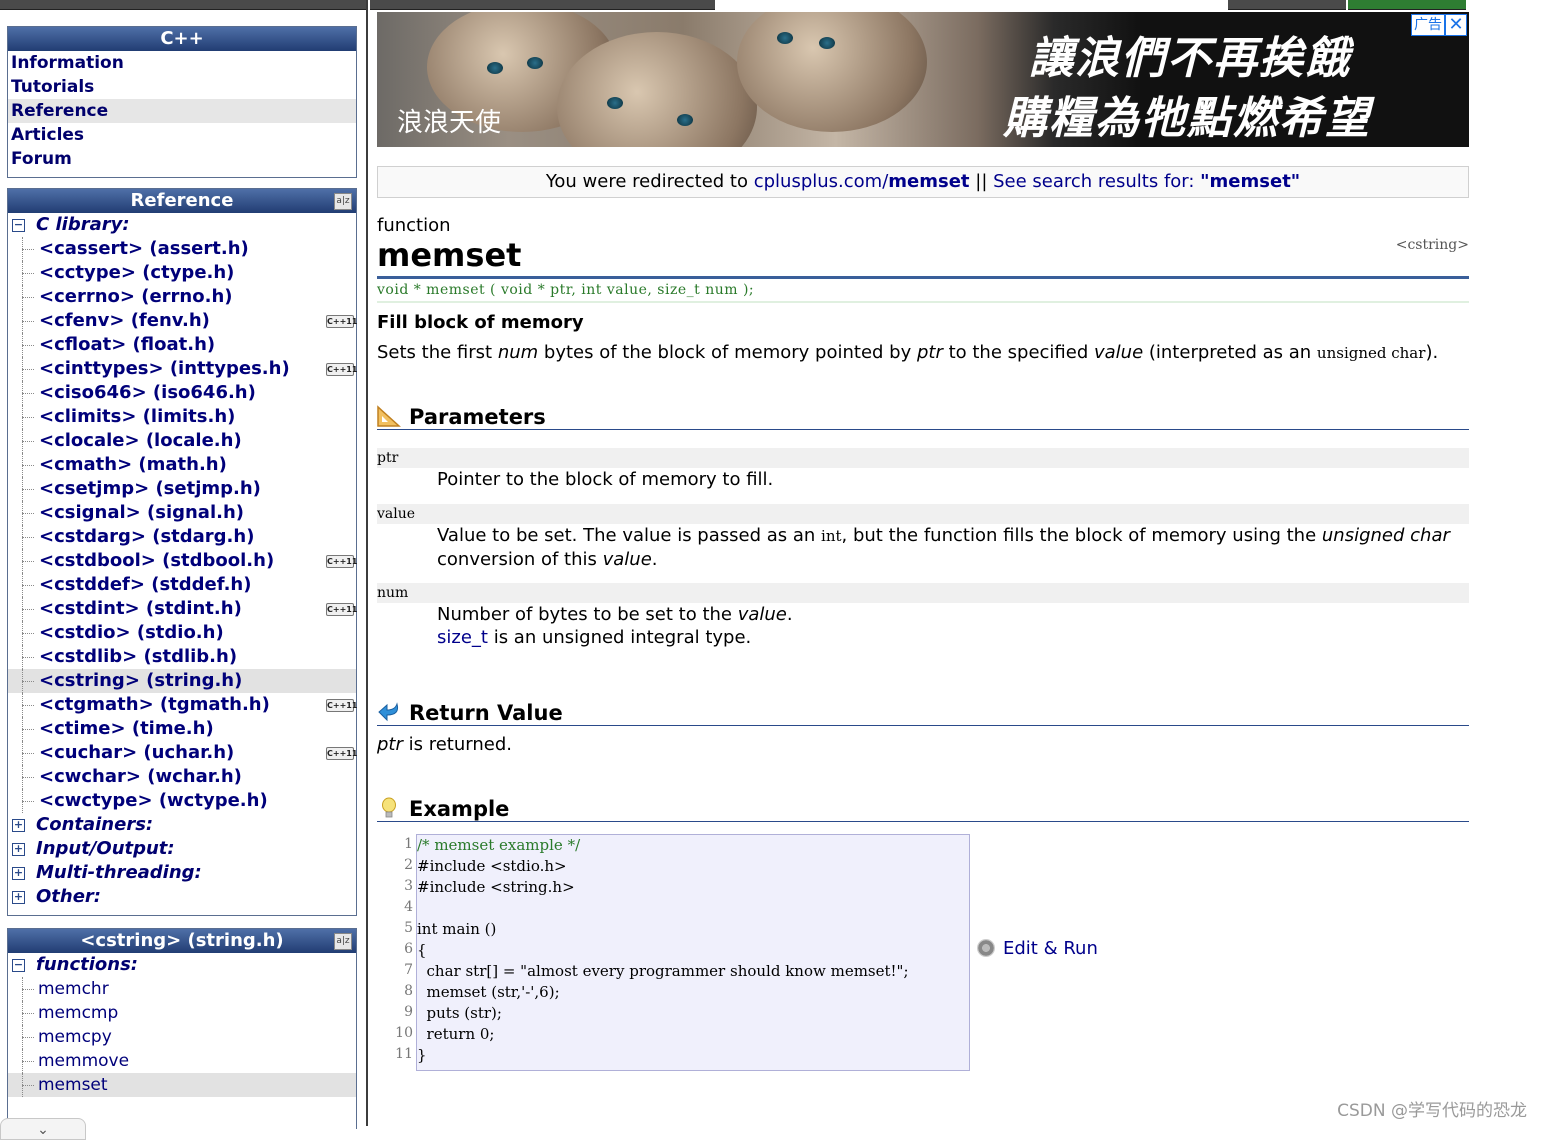 The image size is (1543, 1141). What do you see at coordinates (136, 273) in the screenshot?
I see `tree-item-label: <cctype> (ctype.h)` at bounding box center [136, 273].